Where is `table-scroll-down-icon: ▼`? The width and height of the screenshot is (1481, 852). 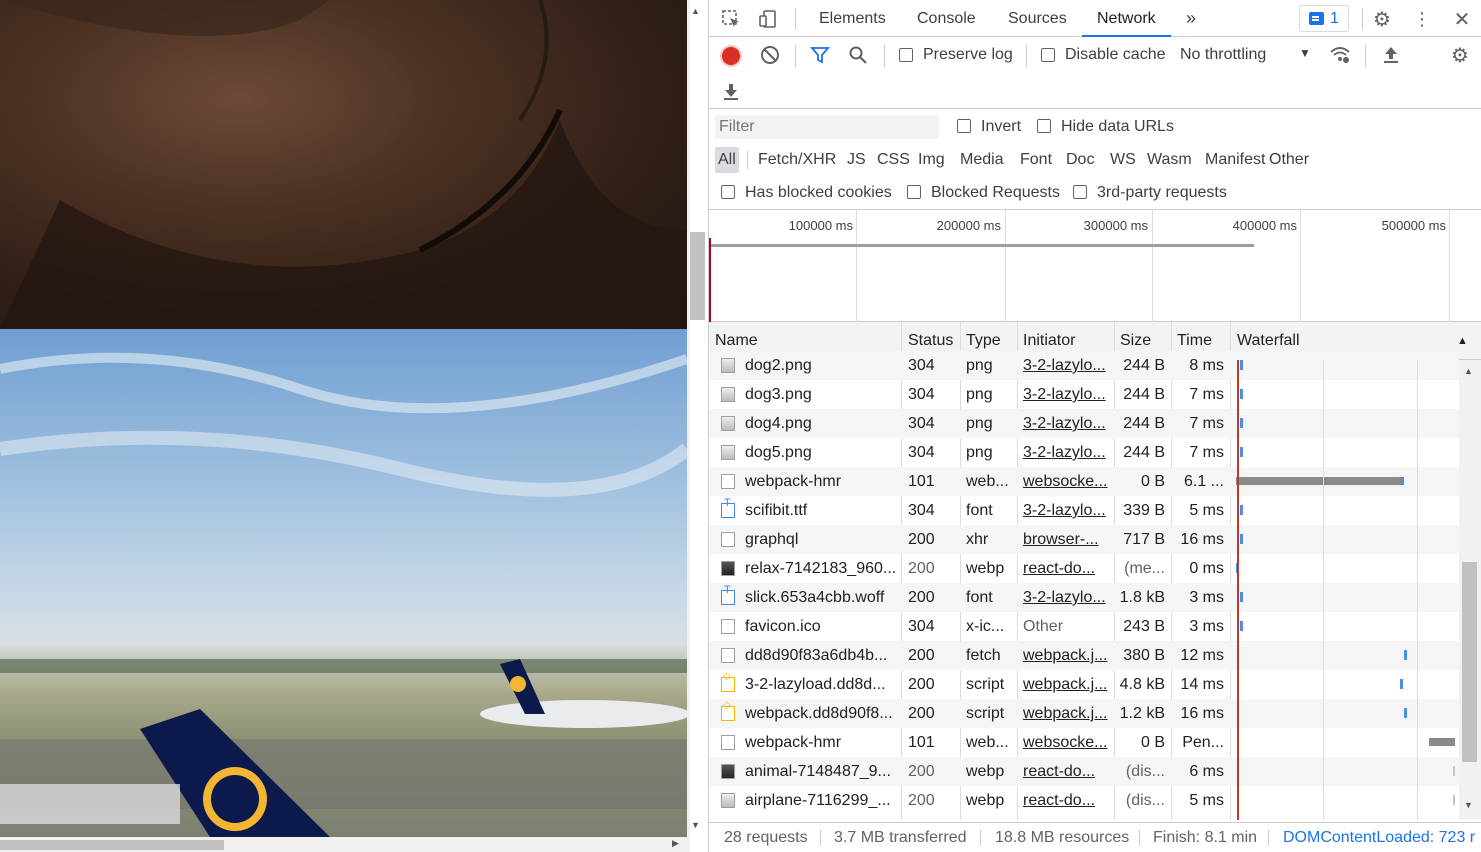 table-scroll-down-icon: ▼ is located at coordinates (1468, 805).